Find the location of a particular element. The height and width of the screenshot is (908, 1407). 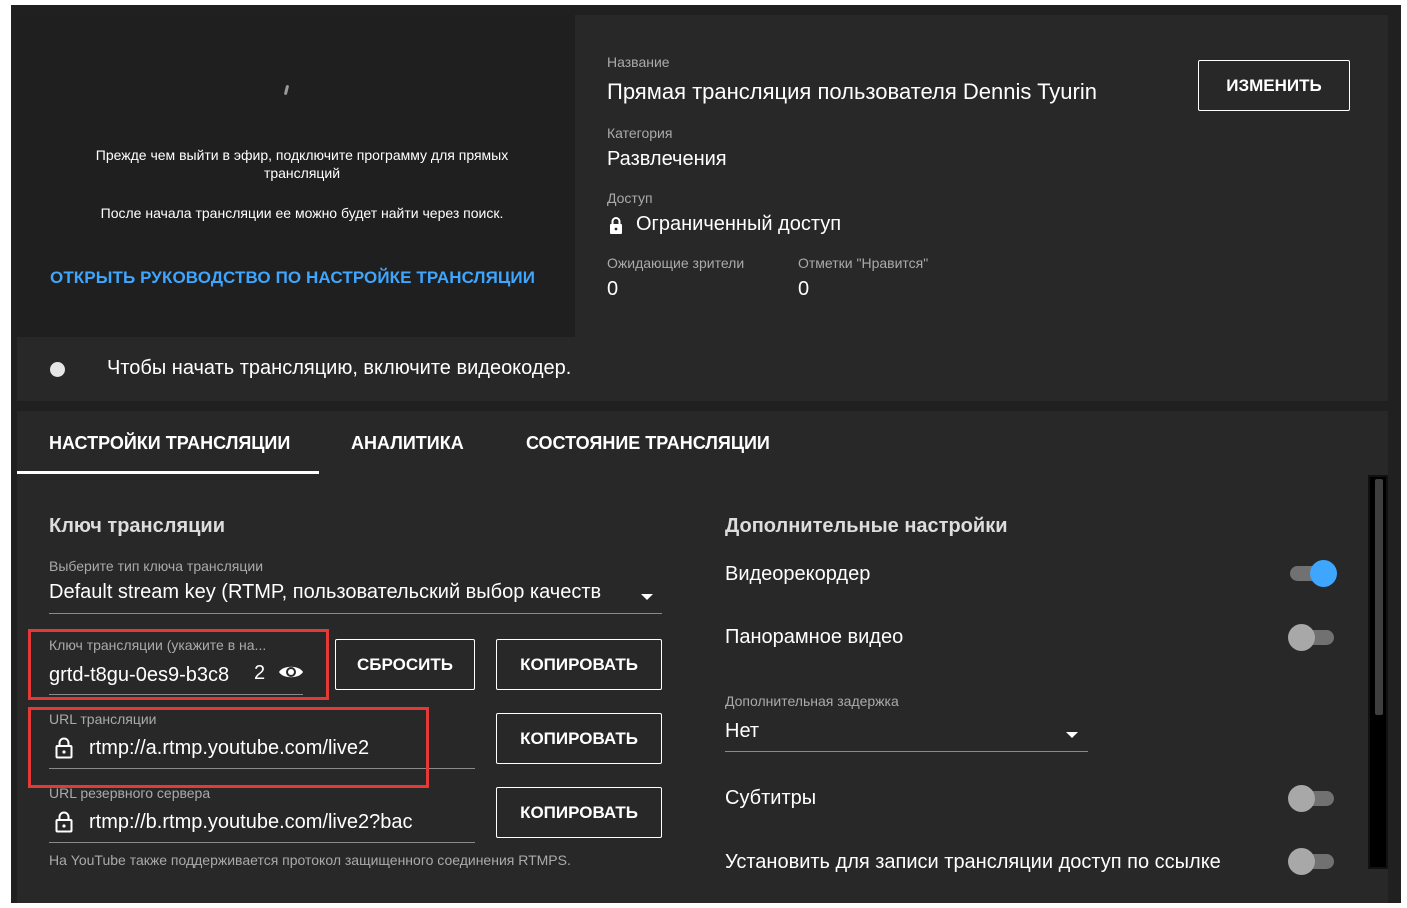

edit-button: ИЗМЕНИТЬ is located at coordinates (1274, 85).